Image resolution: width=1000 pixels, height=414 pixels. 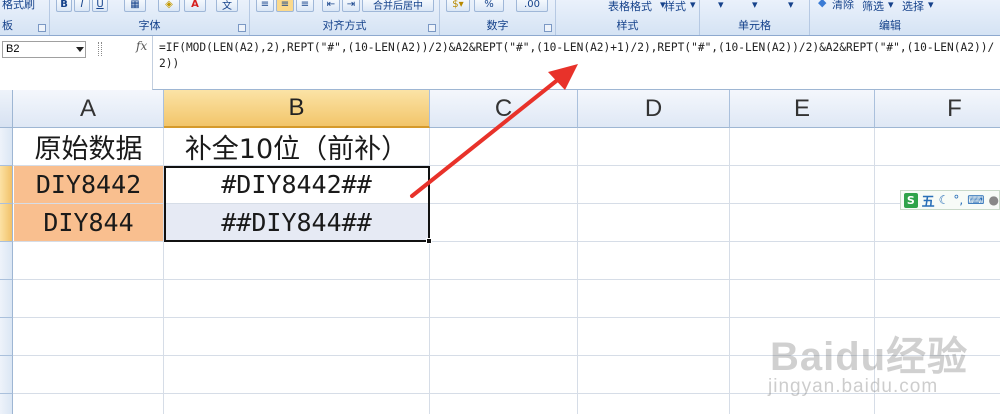 What do you see at coordinates (344, 25) in the screenshot?
I see `alignment-group-label: 对齐方式` at bounding box center [344, 25].